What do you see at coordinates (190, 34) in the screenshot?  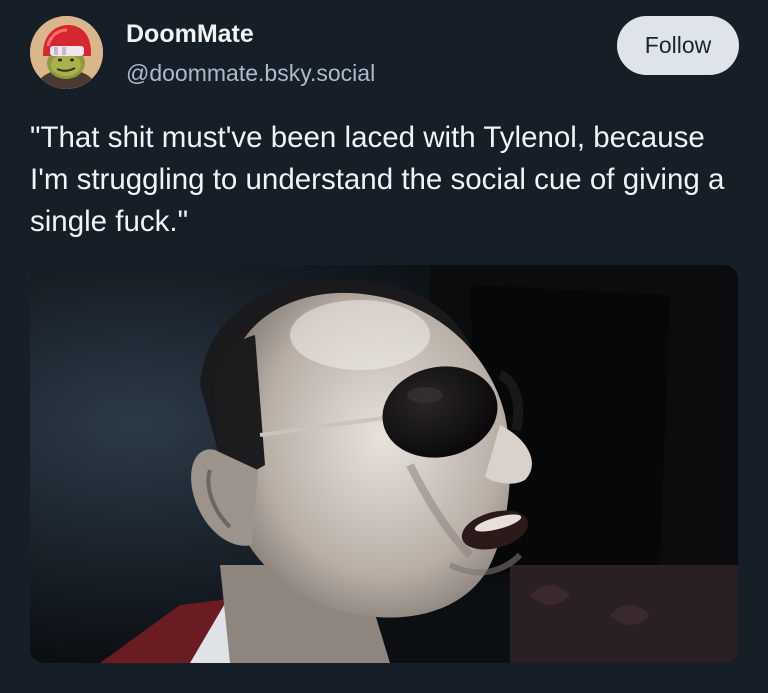 I see `display-name: DoomMate` at bounding box center [190, 34].